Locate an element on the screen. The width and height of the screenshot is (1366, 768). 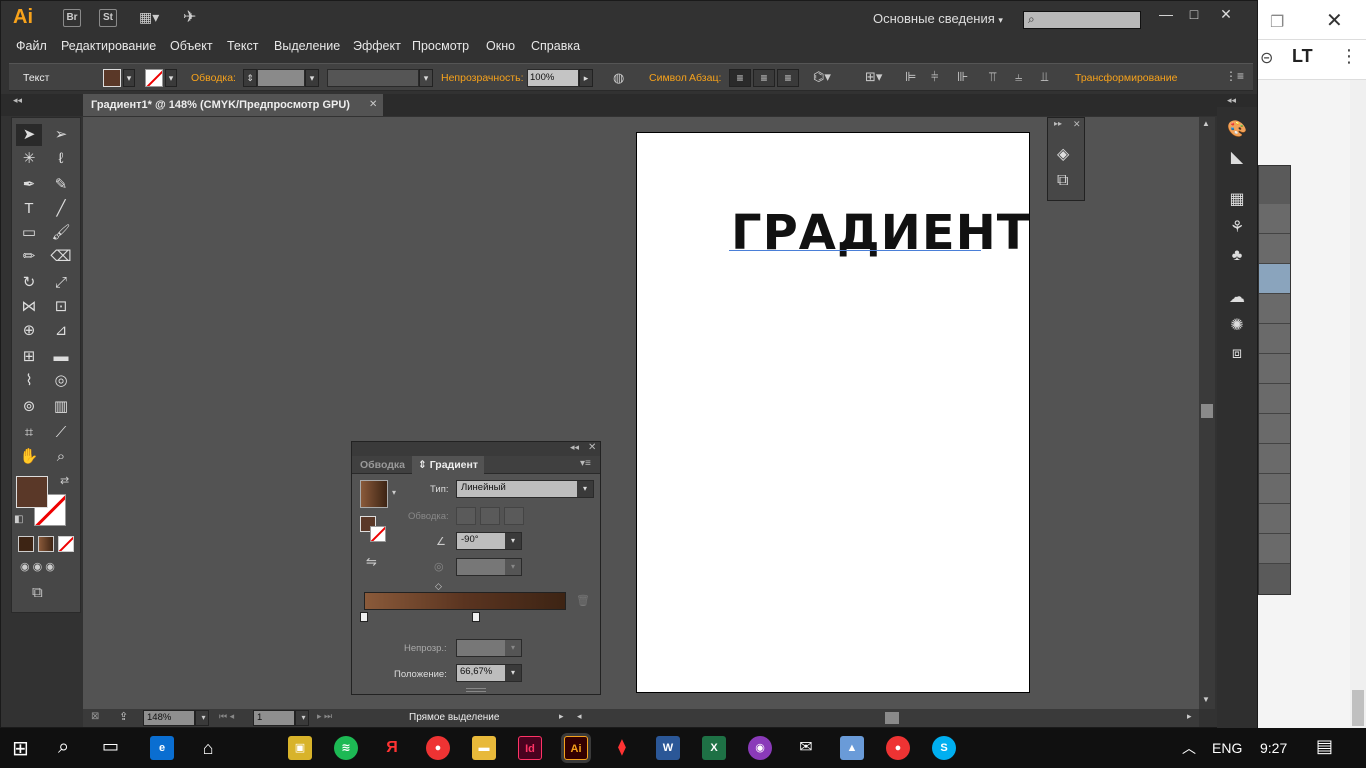
opacity-label: Непрозрачность: is located at coordinates (482, 78).